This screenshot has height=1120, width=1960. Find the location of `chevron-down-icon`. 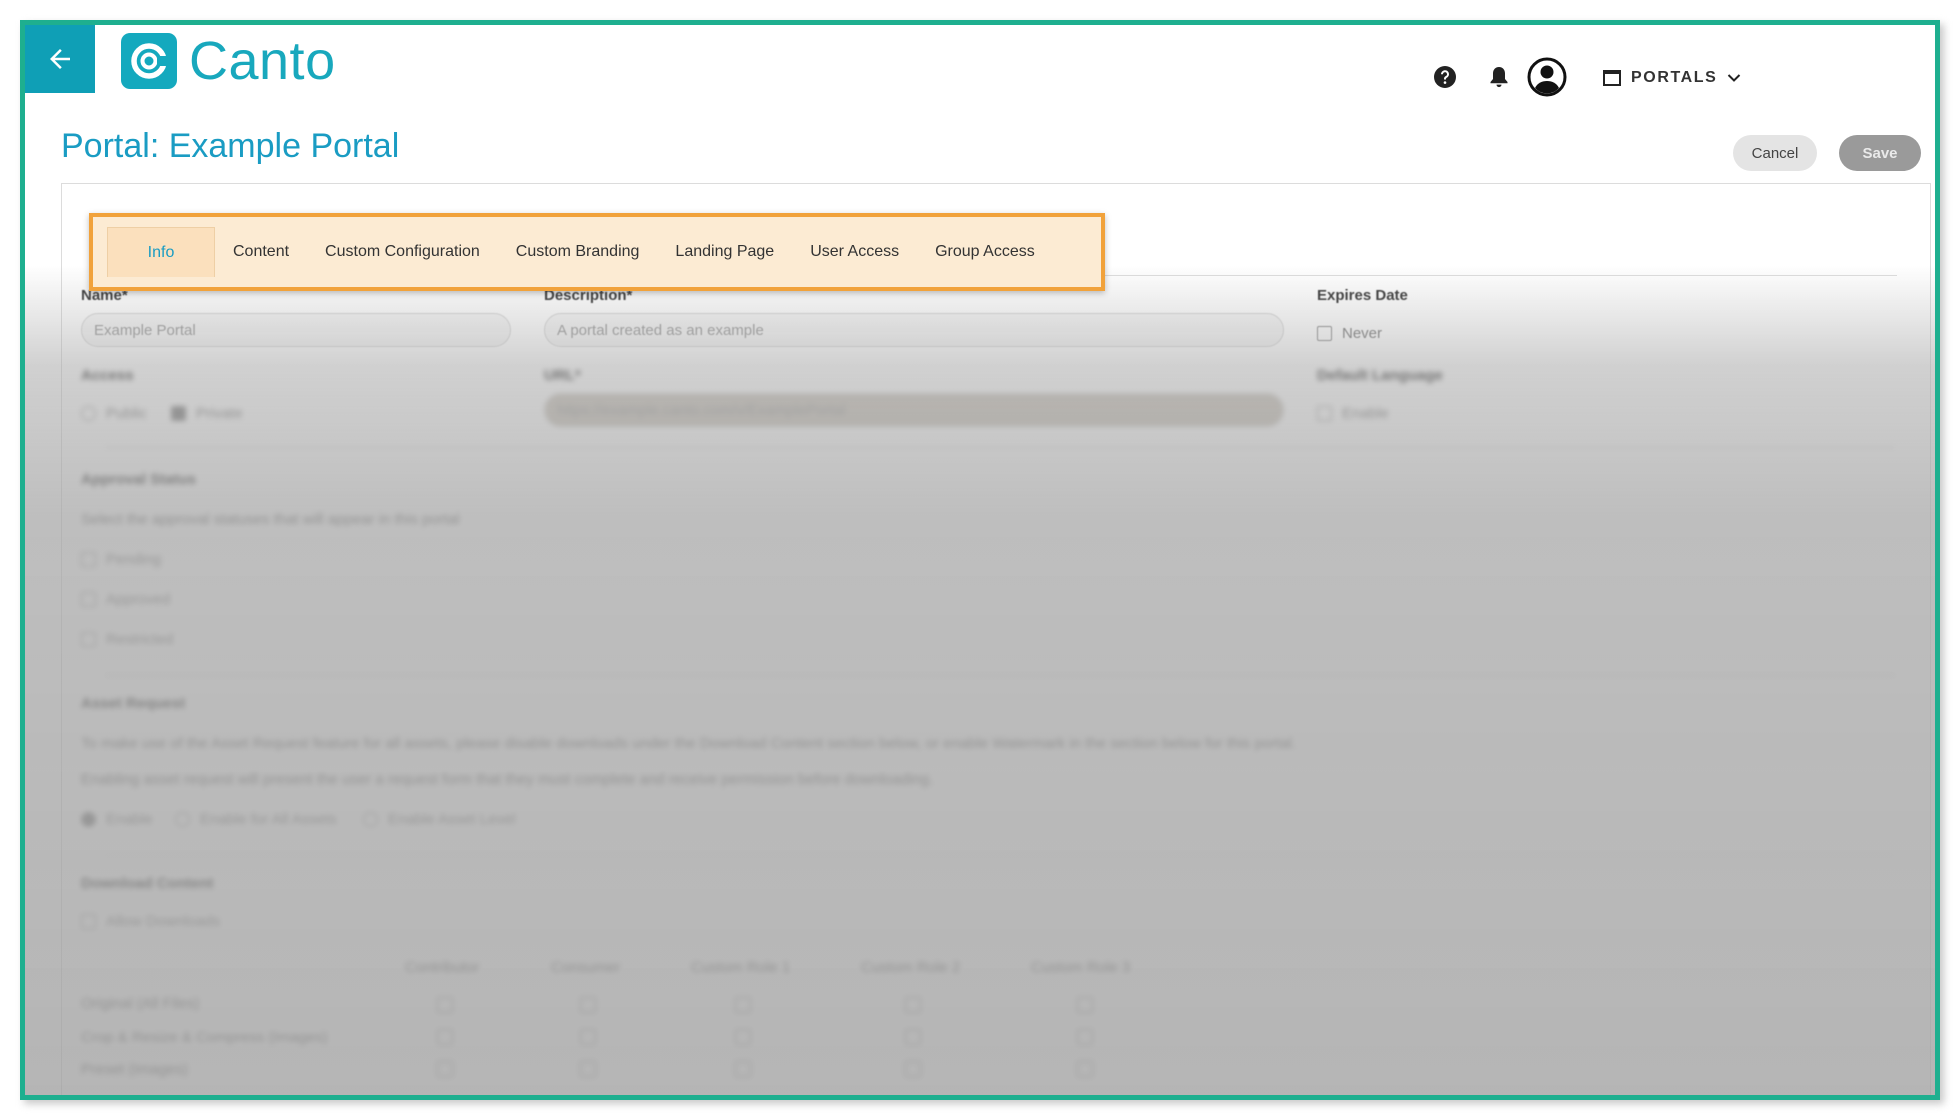

chevron-down-icon is located at coordinates (1734, 78).